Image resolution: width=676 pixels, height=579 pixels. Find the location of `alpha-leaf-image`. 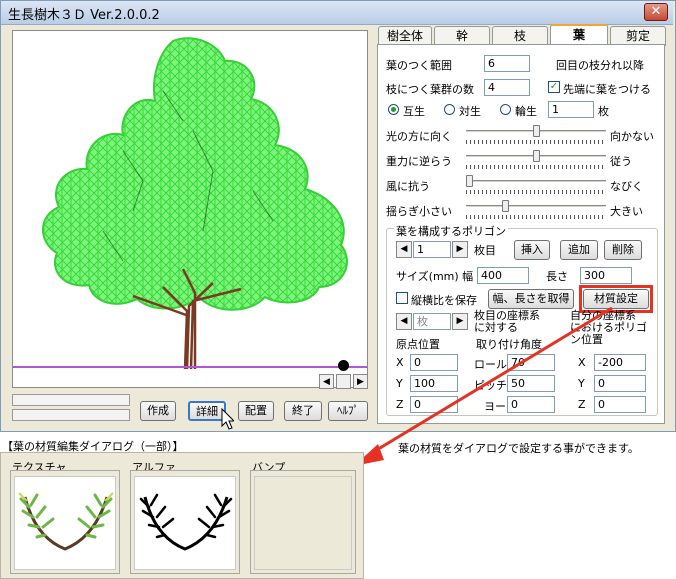

alpha-leaf-image is located at coordinates (186, 522).